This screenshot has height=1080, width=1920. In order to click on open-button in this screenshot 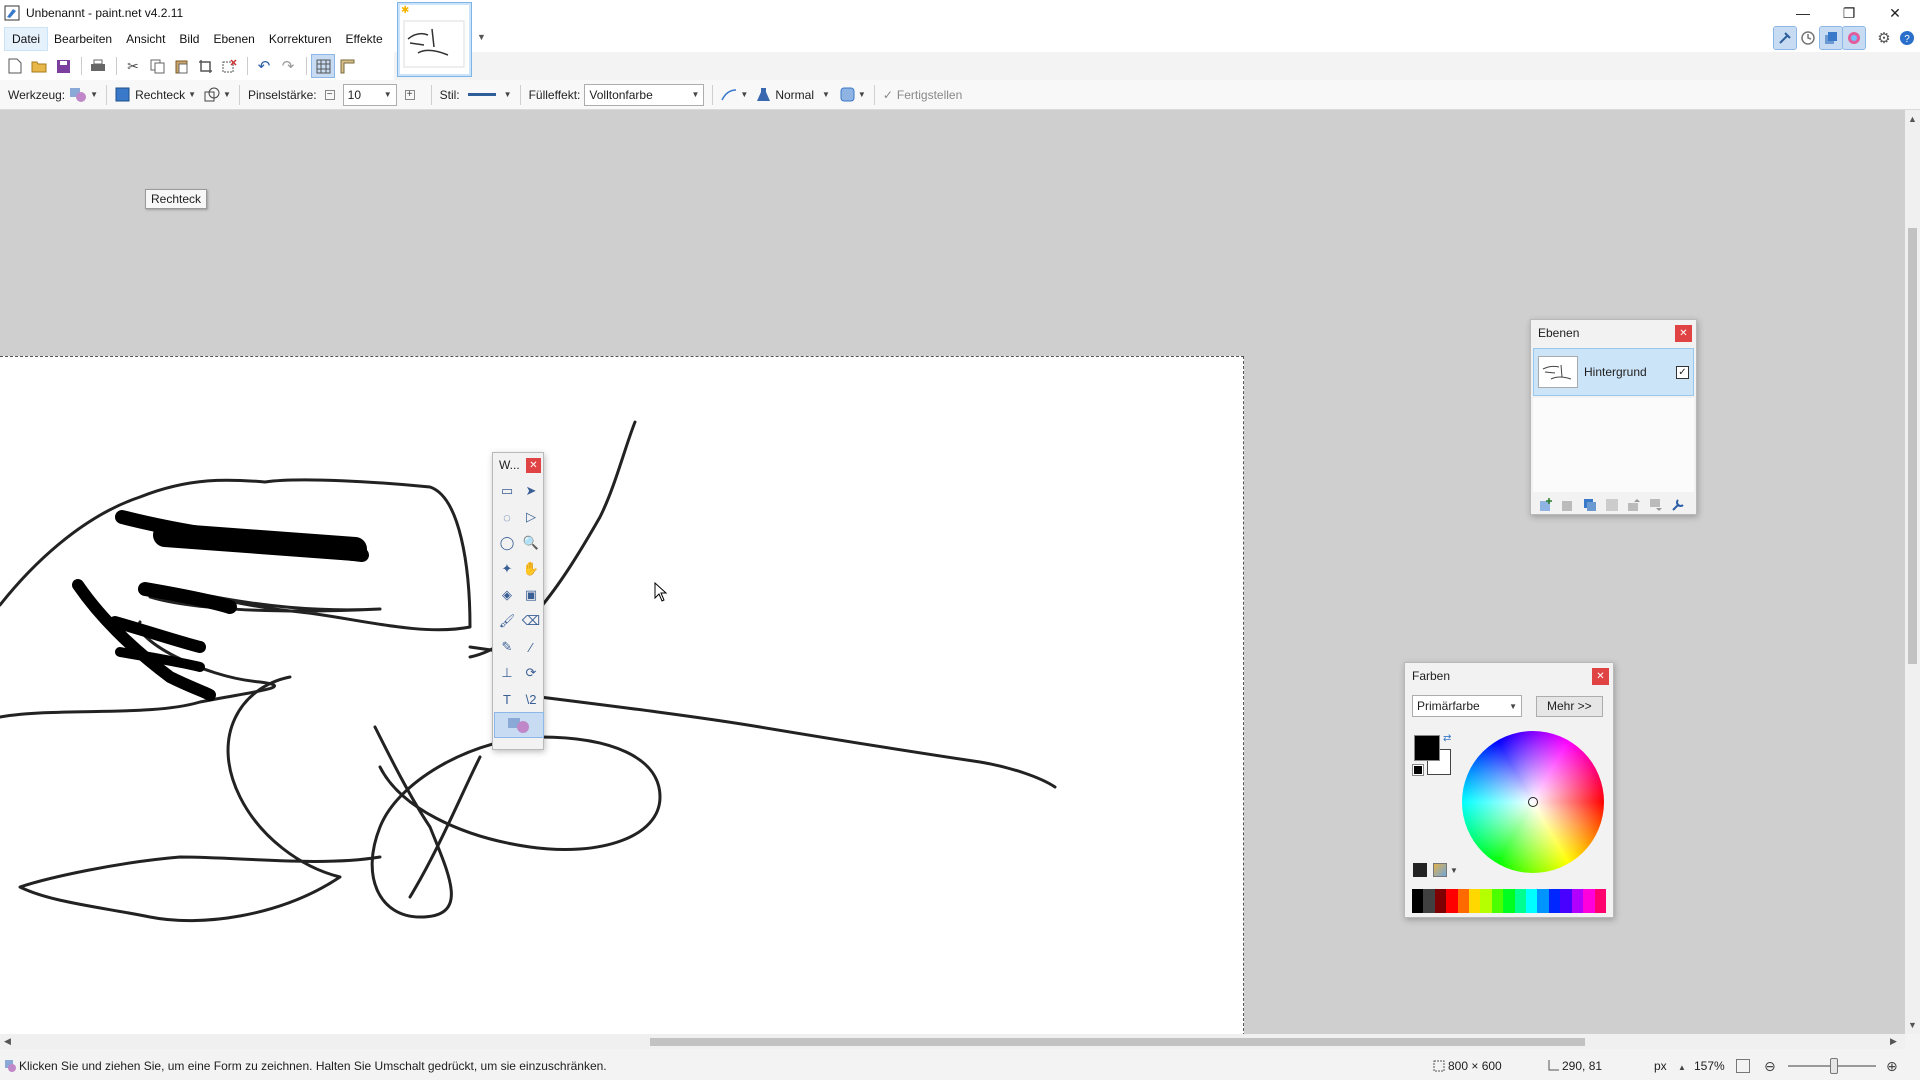, I will do `click(39, 66)`.